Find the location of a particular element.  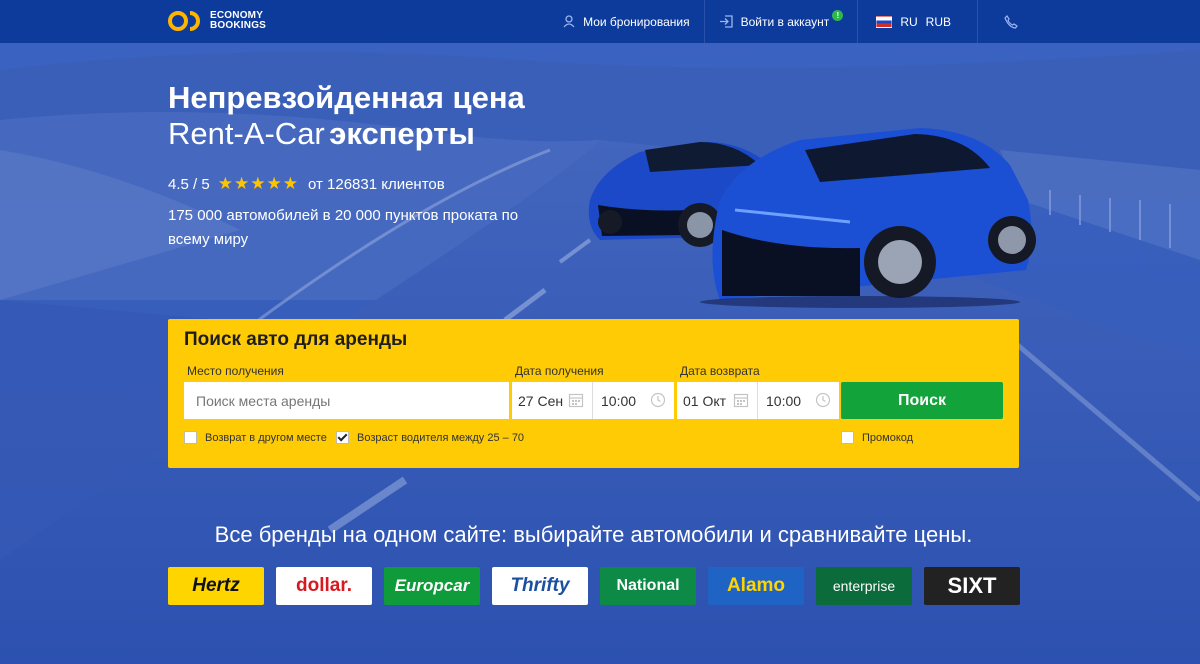

driver-age-box is located at coordinates (342, 437).